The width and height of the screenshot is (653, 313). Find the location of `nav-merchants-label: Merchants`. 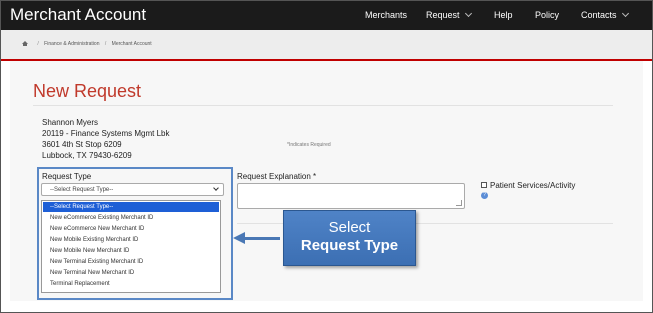

nav-merchants-label: Merchants is located at coordinates (386, 15).